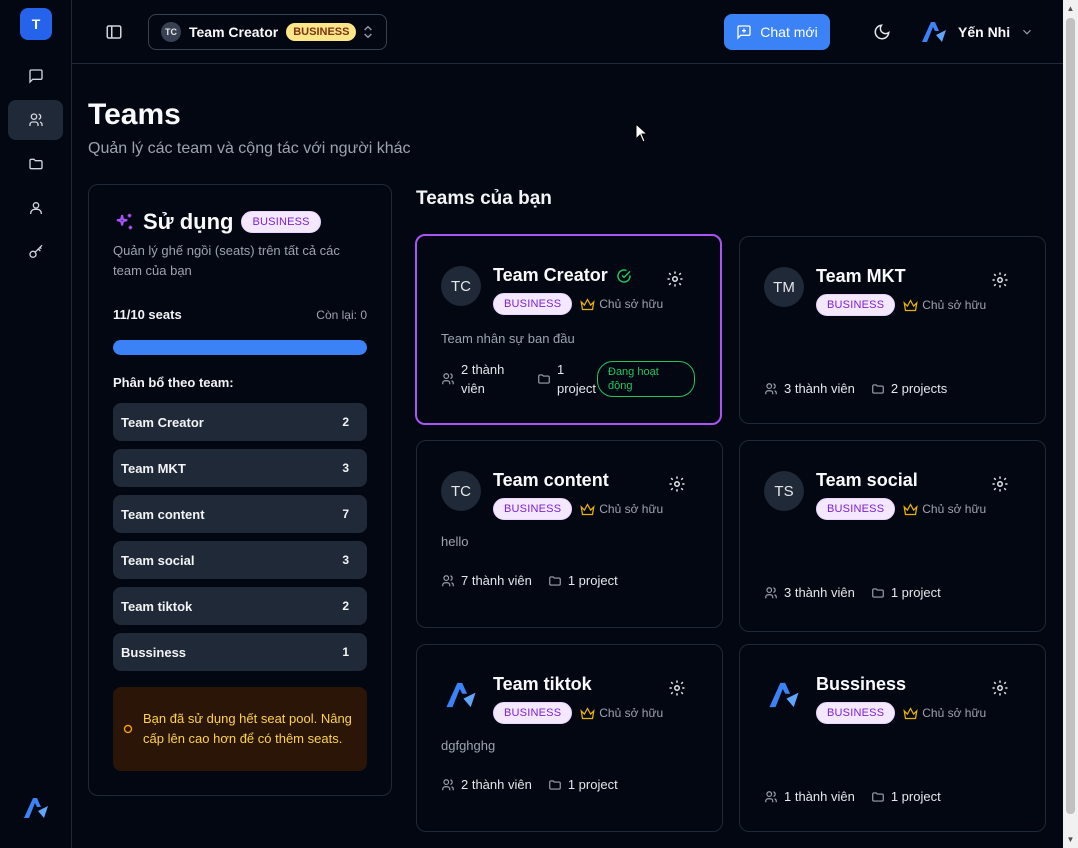  Describe the element at coordinates (341, 315) in the screenshot. I see `seats-remaining: Còn lại: 0` at that location.